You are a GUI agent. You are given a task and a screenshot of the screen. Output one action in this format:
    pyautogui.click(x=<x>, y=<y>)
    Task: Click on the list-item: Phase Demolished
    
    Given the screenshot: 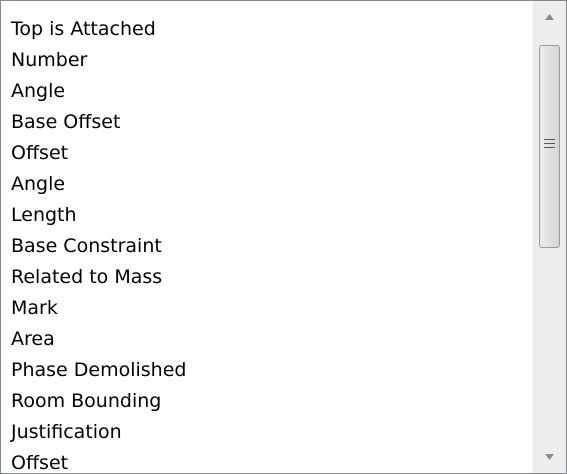 What is the action you would take?
    pyautogui.click(x=98, y=370)
    